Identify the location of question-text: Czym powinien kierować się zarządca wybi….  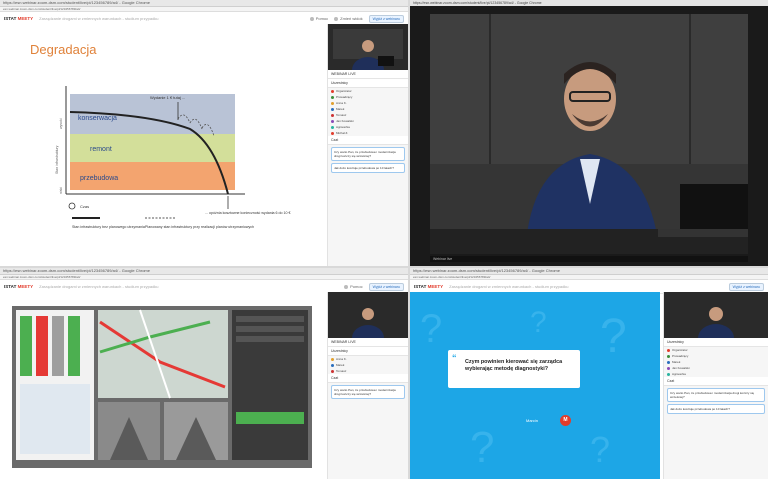
(514, 365).